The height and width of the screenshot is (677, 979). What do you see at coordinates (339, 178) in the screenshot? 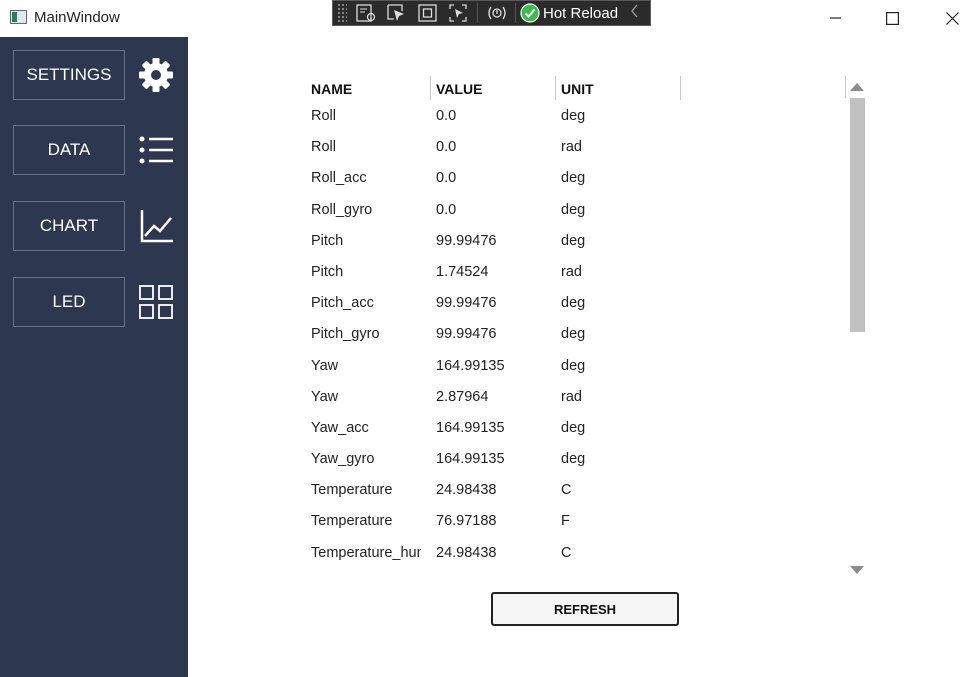
I see `name-cell: Roll_acc` at bounding box center [339, 178].